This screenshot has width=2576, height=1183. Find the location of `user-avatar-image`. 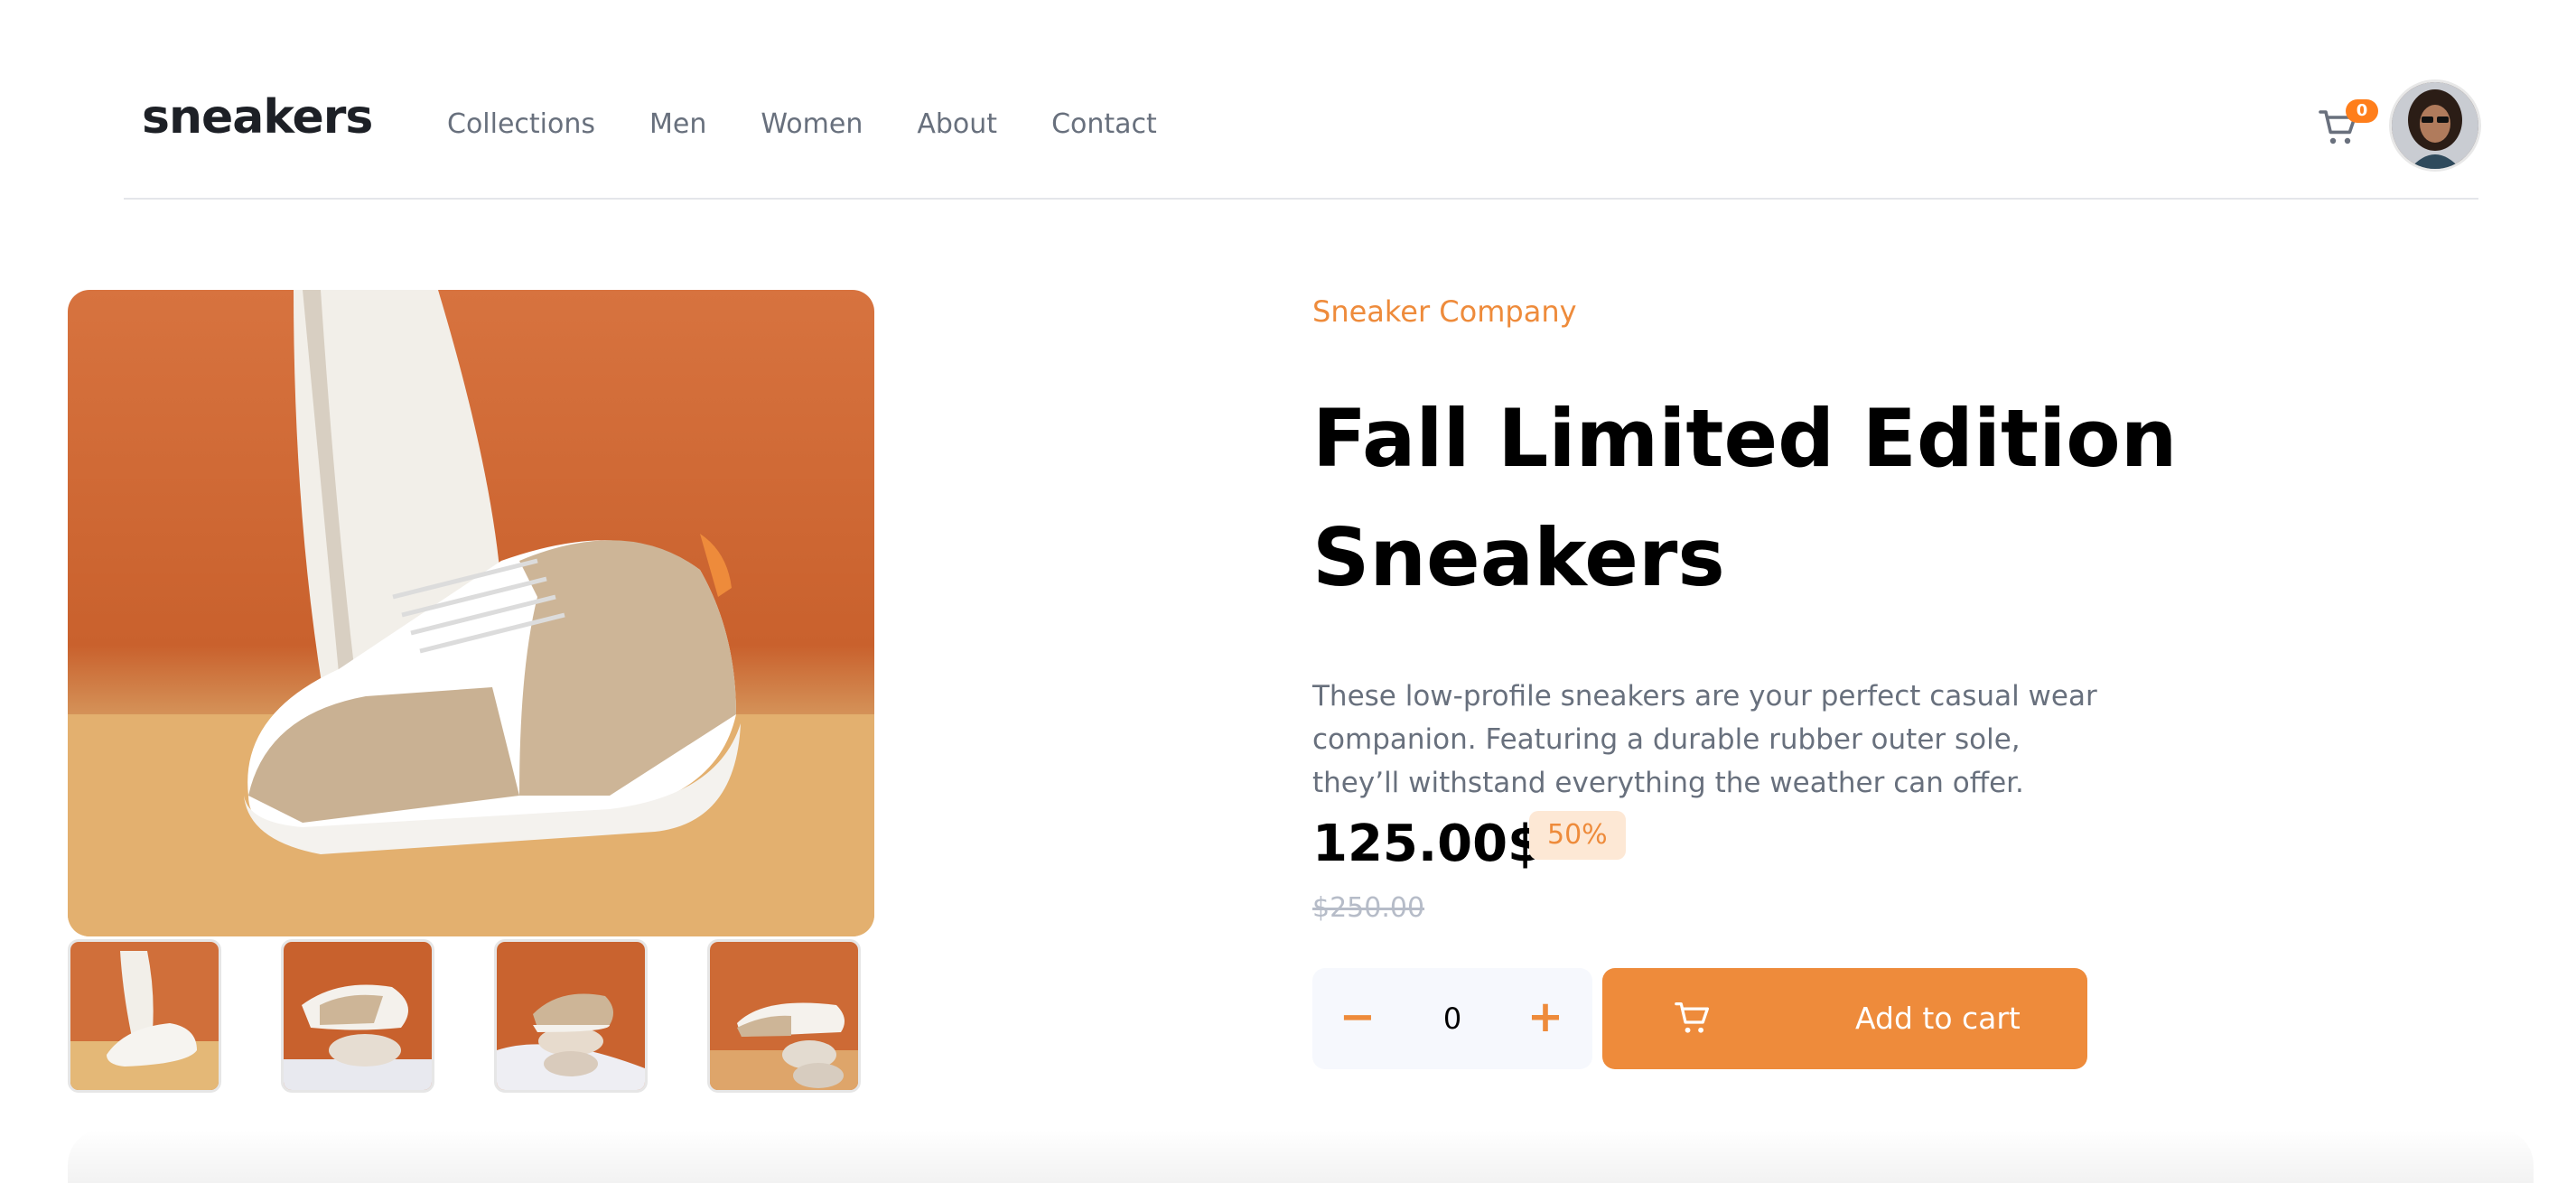

user-avatar-image is located at coordinates (2435, 126).